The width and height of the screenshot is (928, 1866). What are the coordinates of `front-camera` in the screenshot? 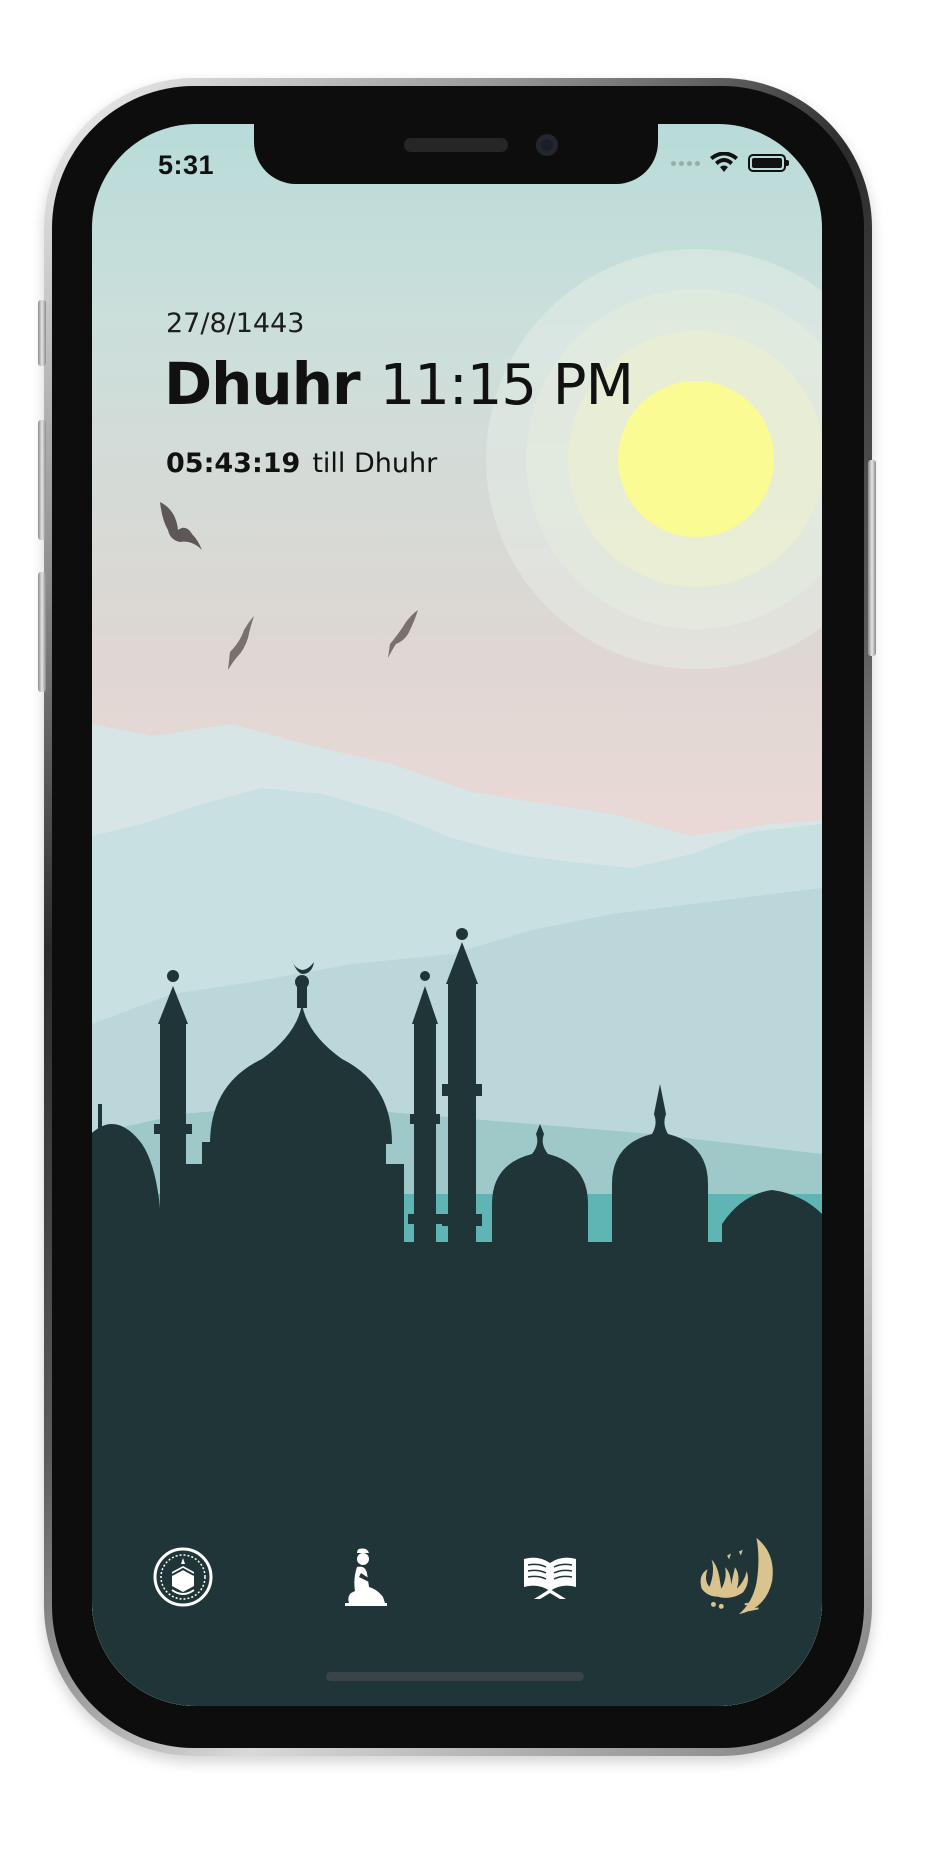 It's located at (547, 145).